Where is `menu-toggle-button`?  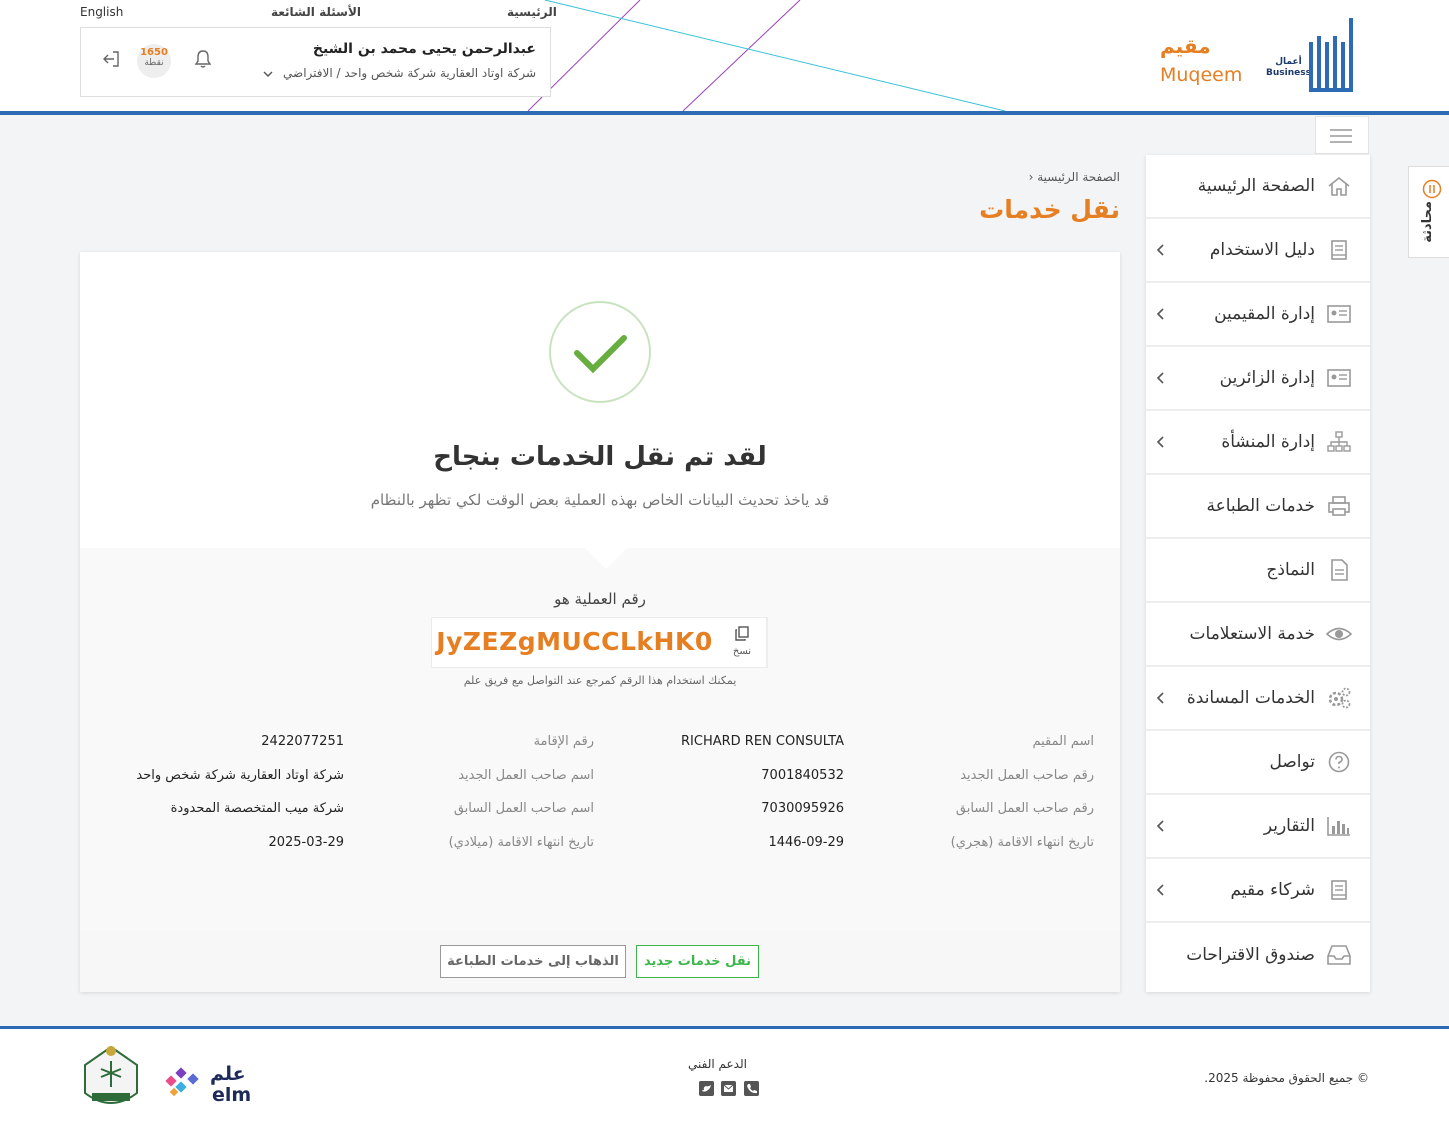
menu-toggle-button is located at coordinates (1342, 135).